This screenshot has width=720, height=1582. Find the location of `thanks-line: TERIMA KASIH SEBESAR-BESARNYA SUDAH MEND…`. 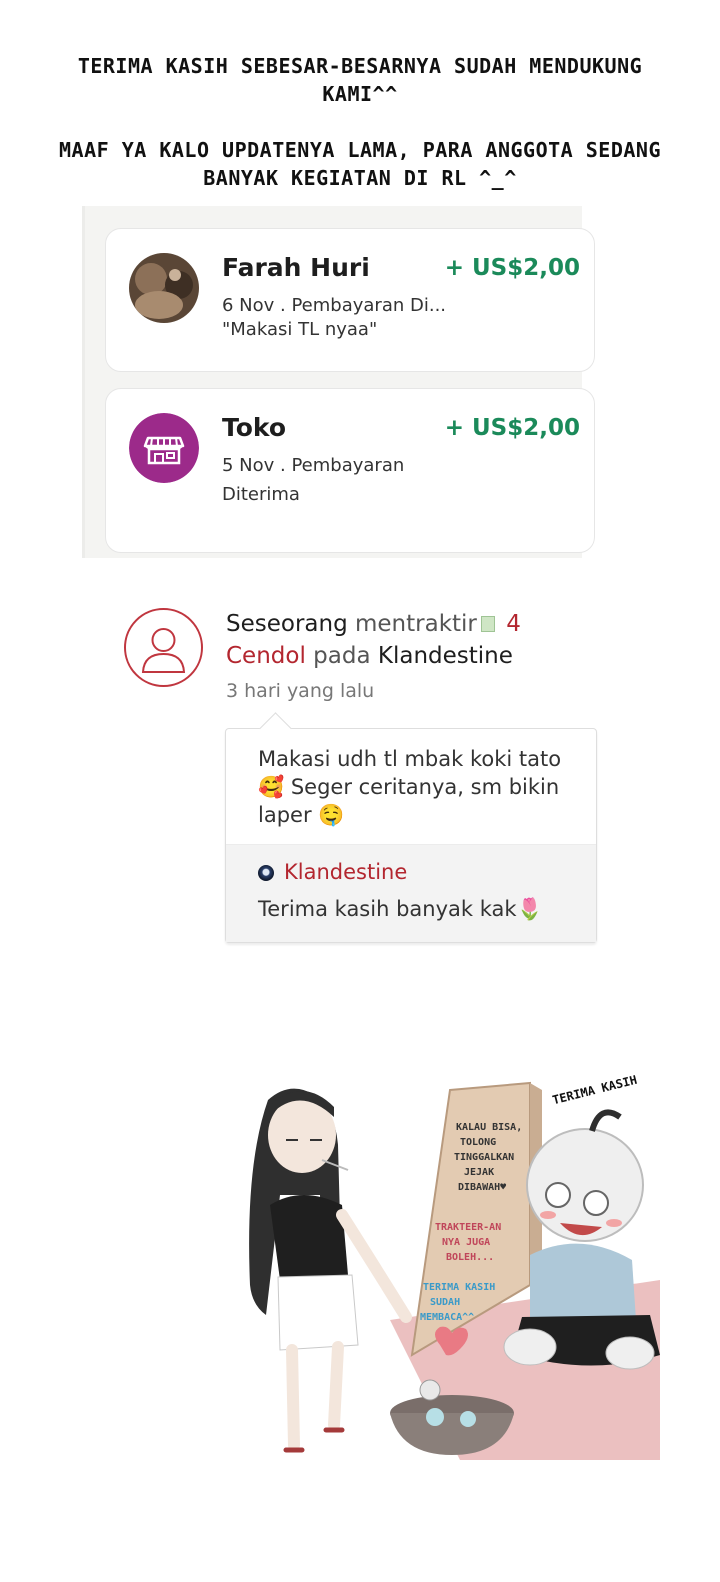

thanks-line: TERIMA KASIH SEBESAR-BESARNYA SUDAH MEND… is located at coordinates (360, 80).